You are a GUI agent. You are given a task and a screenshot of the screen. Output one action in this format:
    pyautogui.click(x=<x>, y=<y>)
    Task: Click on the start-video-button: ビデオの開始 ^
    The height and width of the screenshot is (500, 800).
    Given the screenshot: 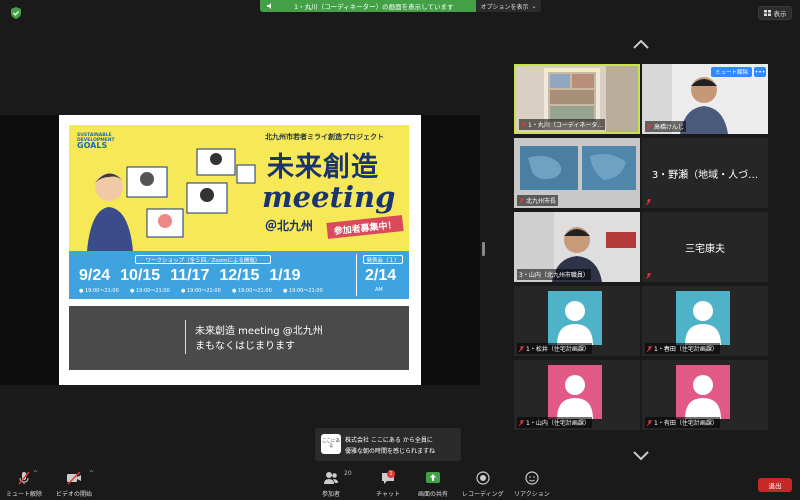 What is the action you would take?
    pyautogui.click(x=75, y=484)
    